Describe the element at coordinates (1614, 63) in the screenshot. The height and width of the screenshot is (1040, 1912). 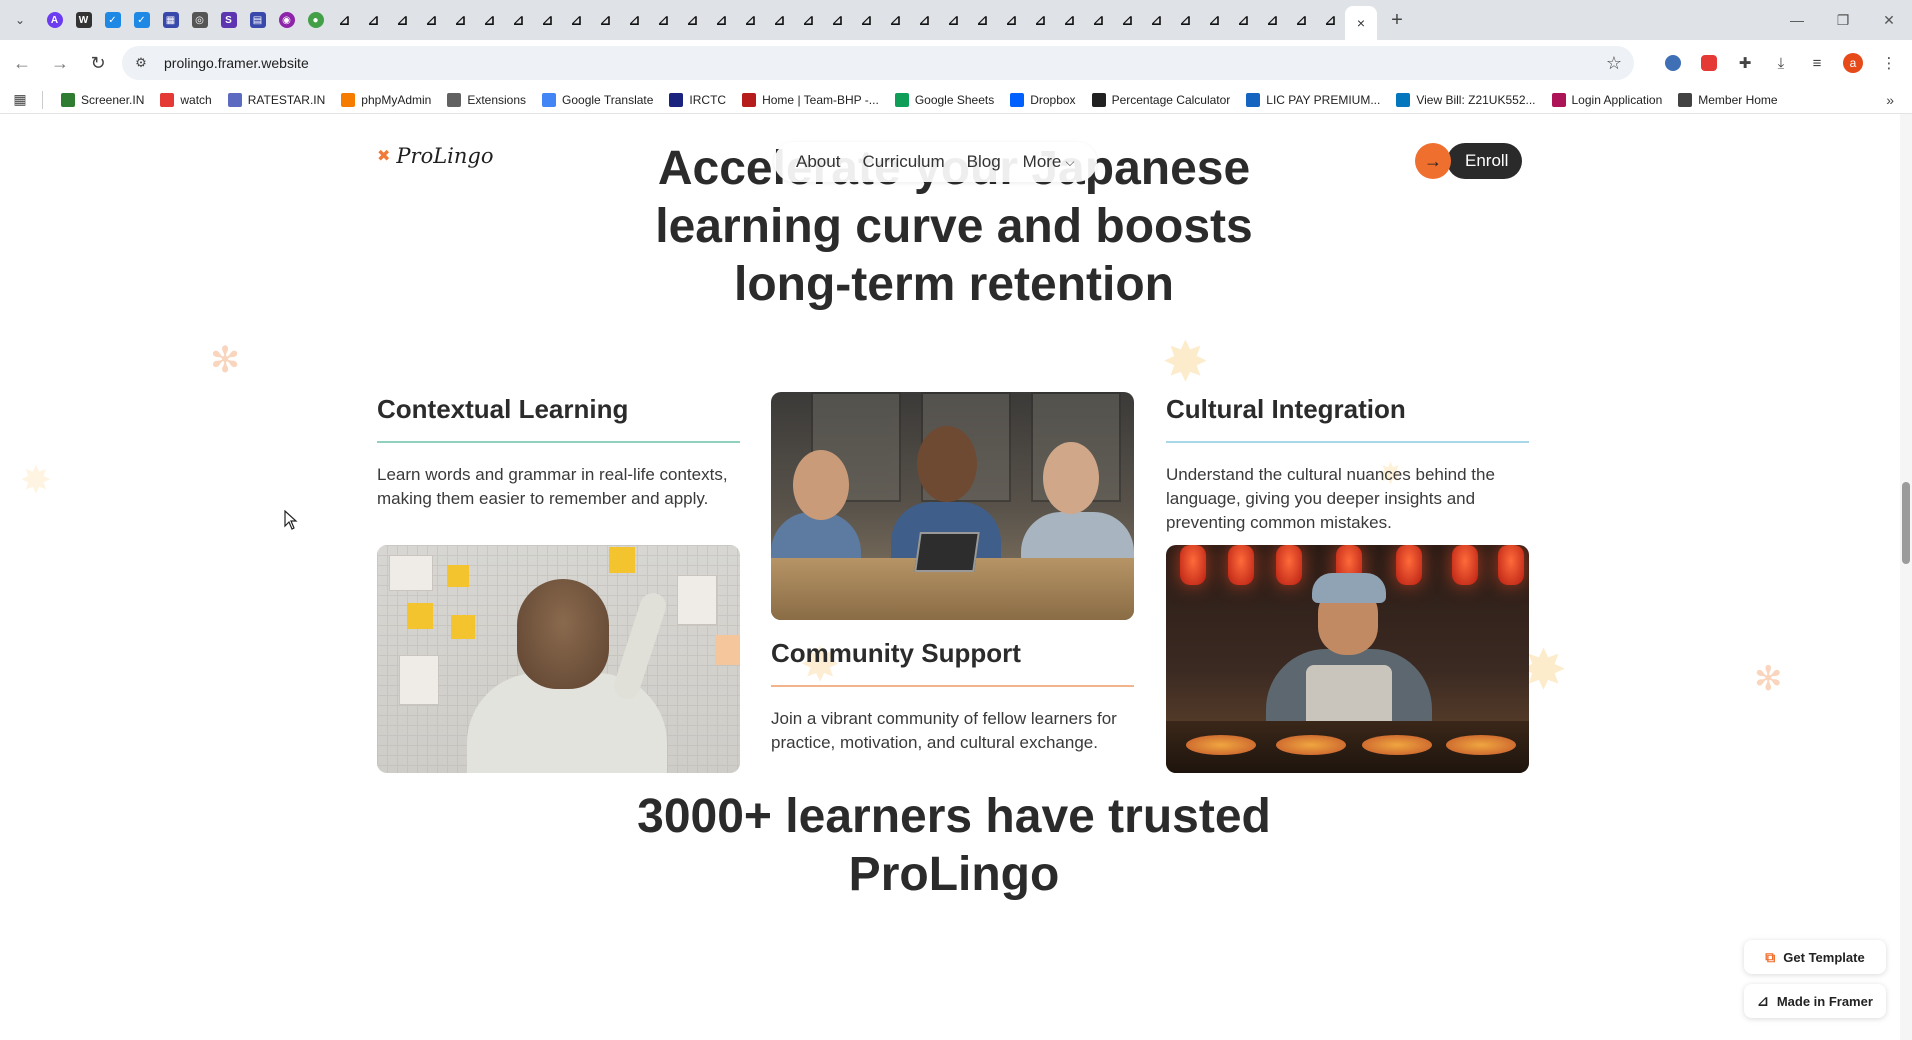
I see `bookmark-star-icon: ☆` at that location.